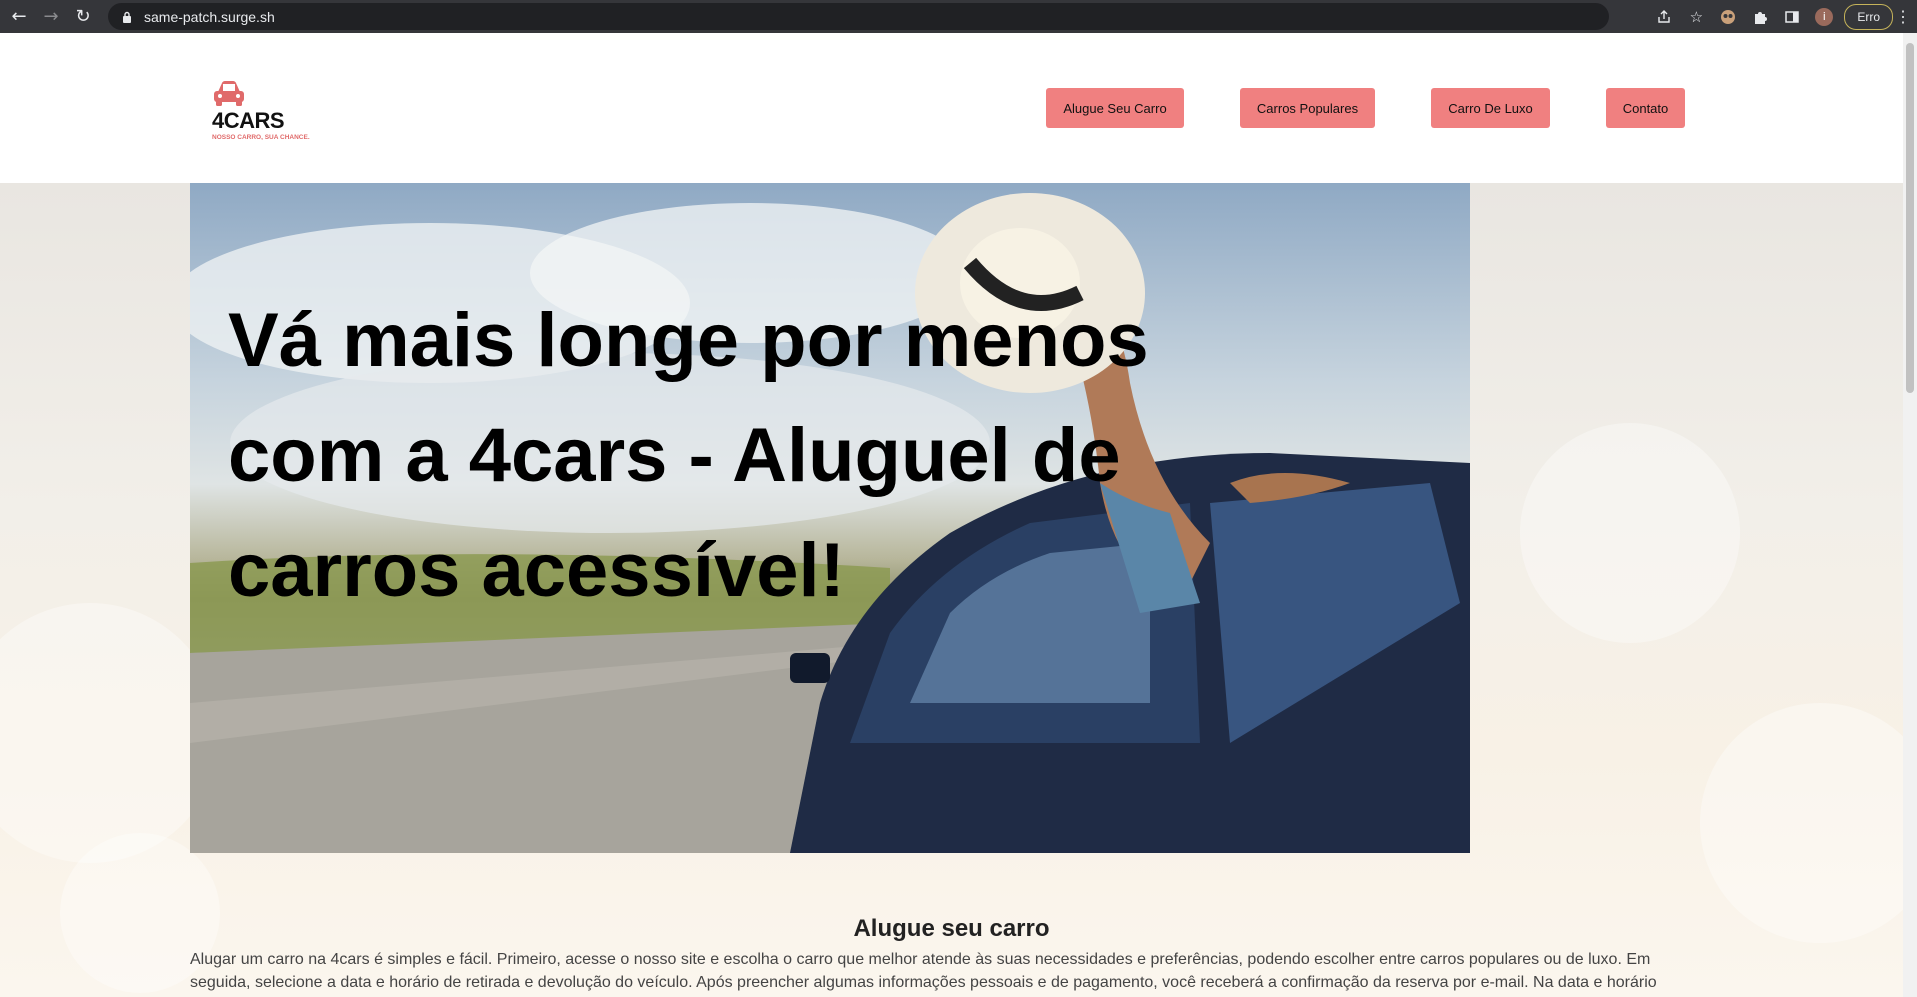  What do you see at coordinates (1115, 108) in the screenshot?
I see `nav-alugue-seu-carro: Alugue Seu Carro` at bounding box center [1115, 108].